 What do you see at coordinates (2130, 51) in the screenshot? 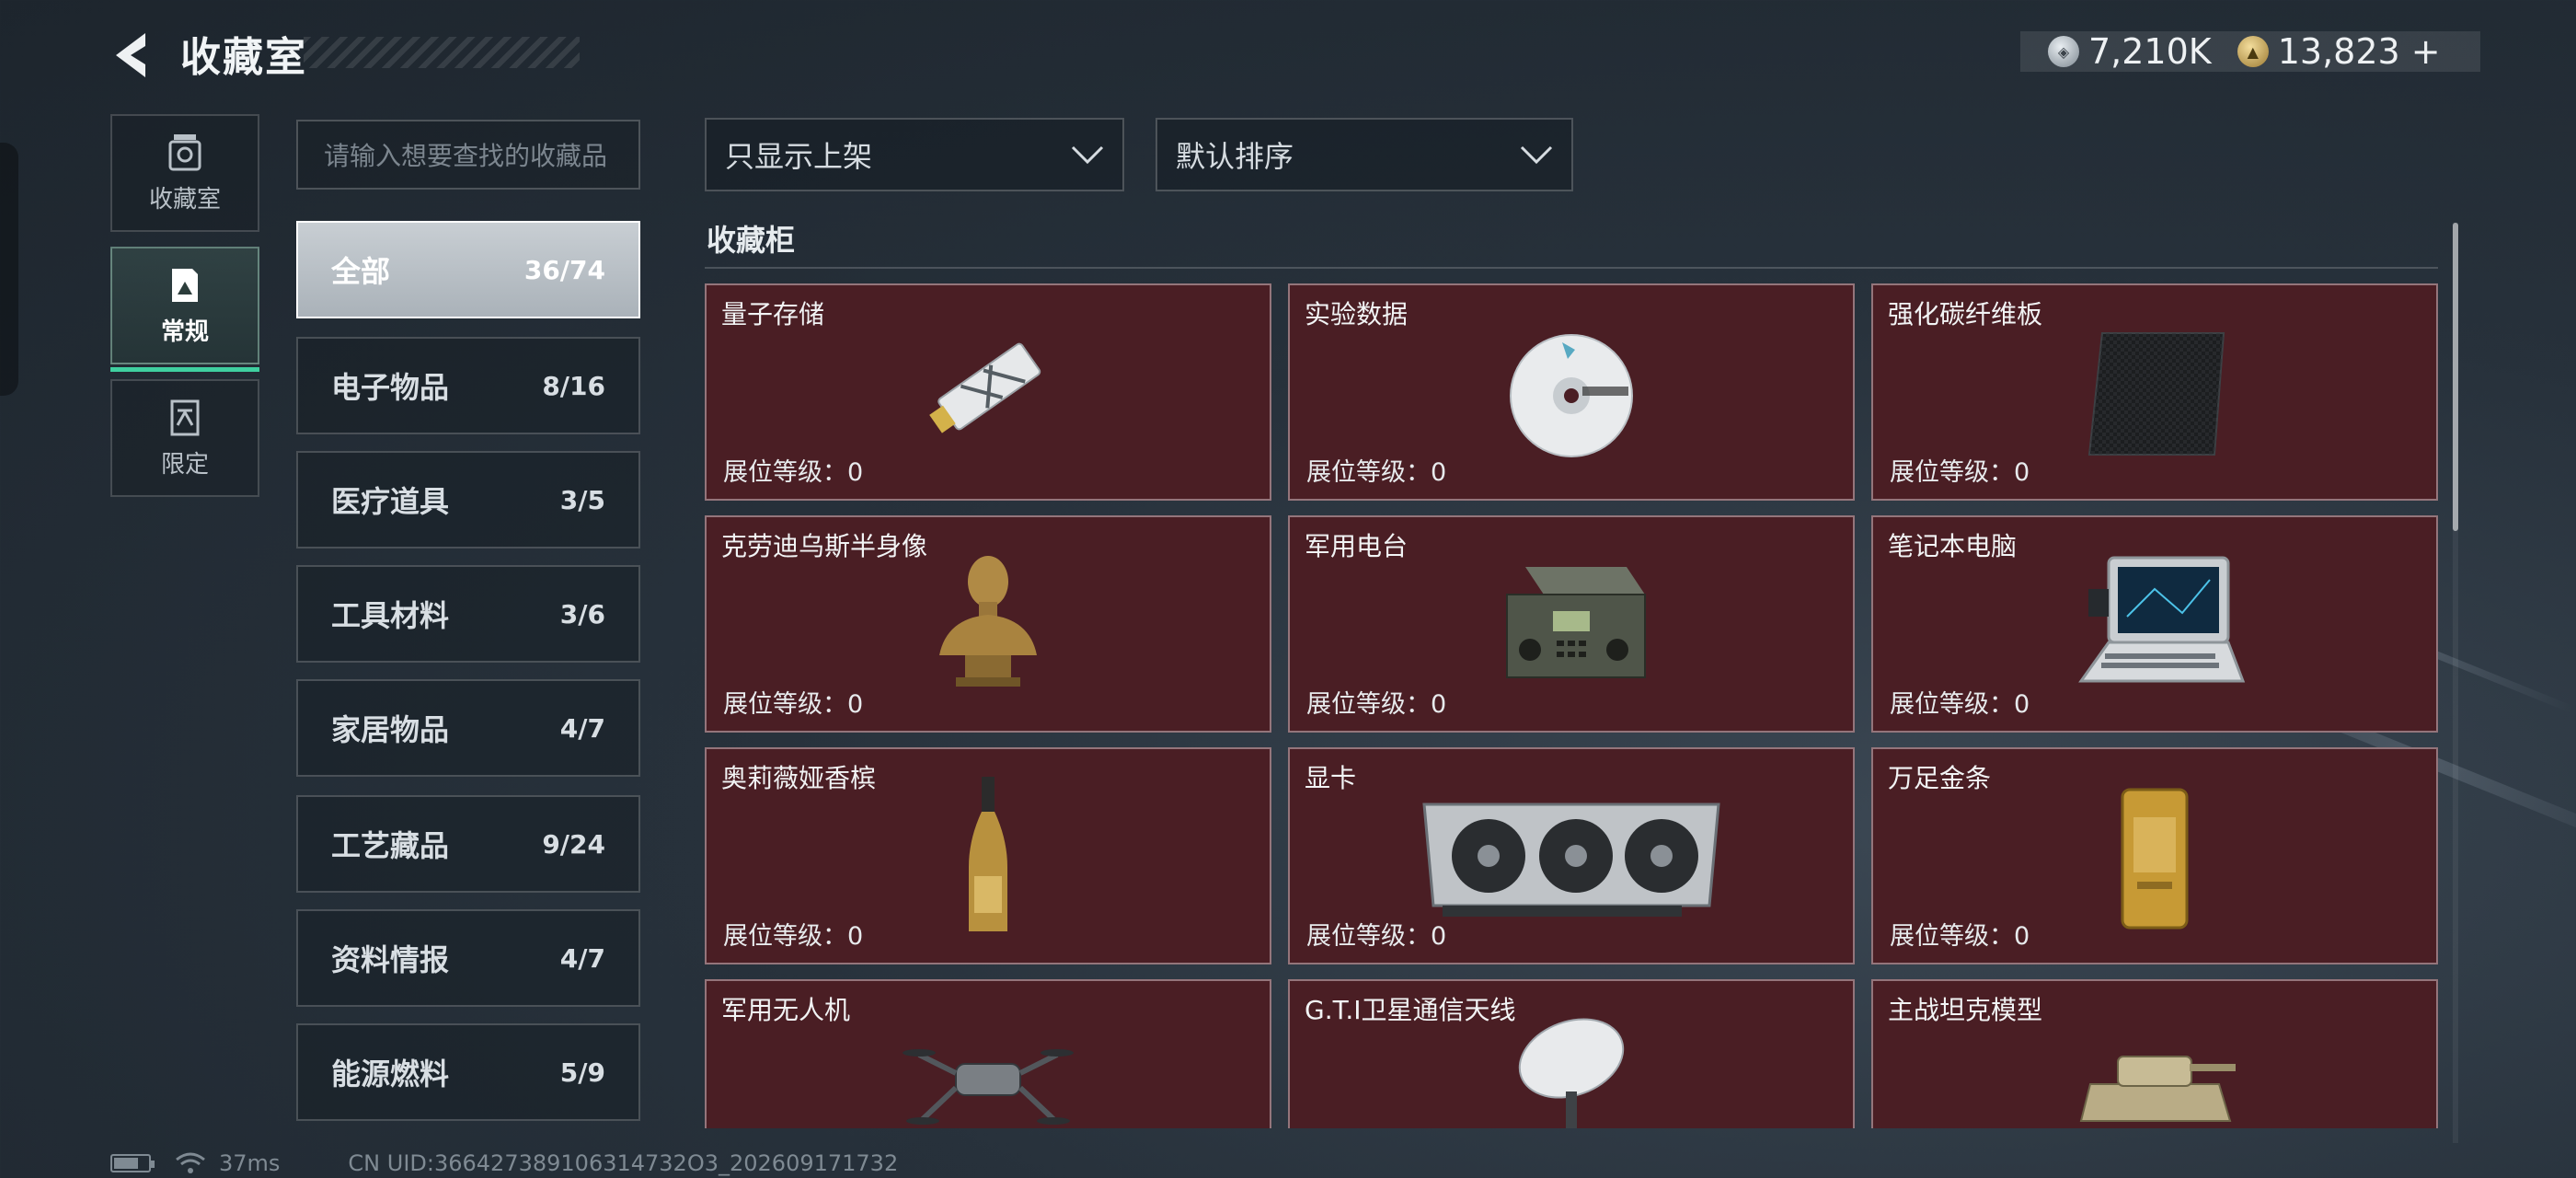
I see `currency-silver: ◈ 7,210K` at bounding box center [2130, 51].